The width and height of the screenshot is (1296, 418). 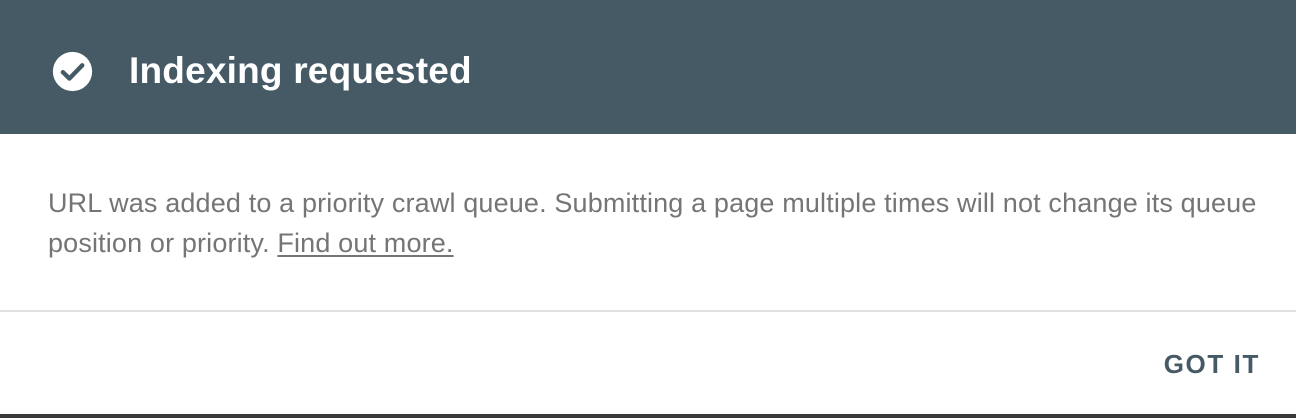 I want to click on got-it-button: GOT IT, so click(x=1212, y=364).